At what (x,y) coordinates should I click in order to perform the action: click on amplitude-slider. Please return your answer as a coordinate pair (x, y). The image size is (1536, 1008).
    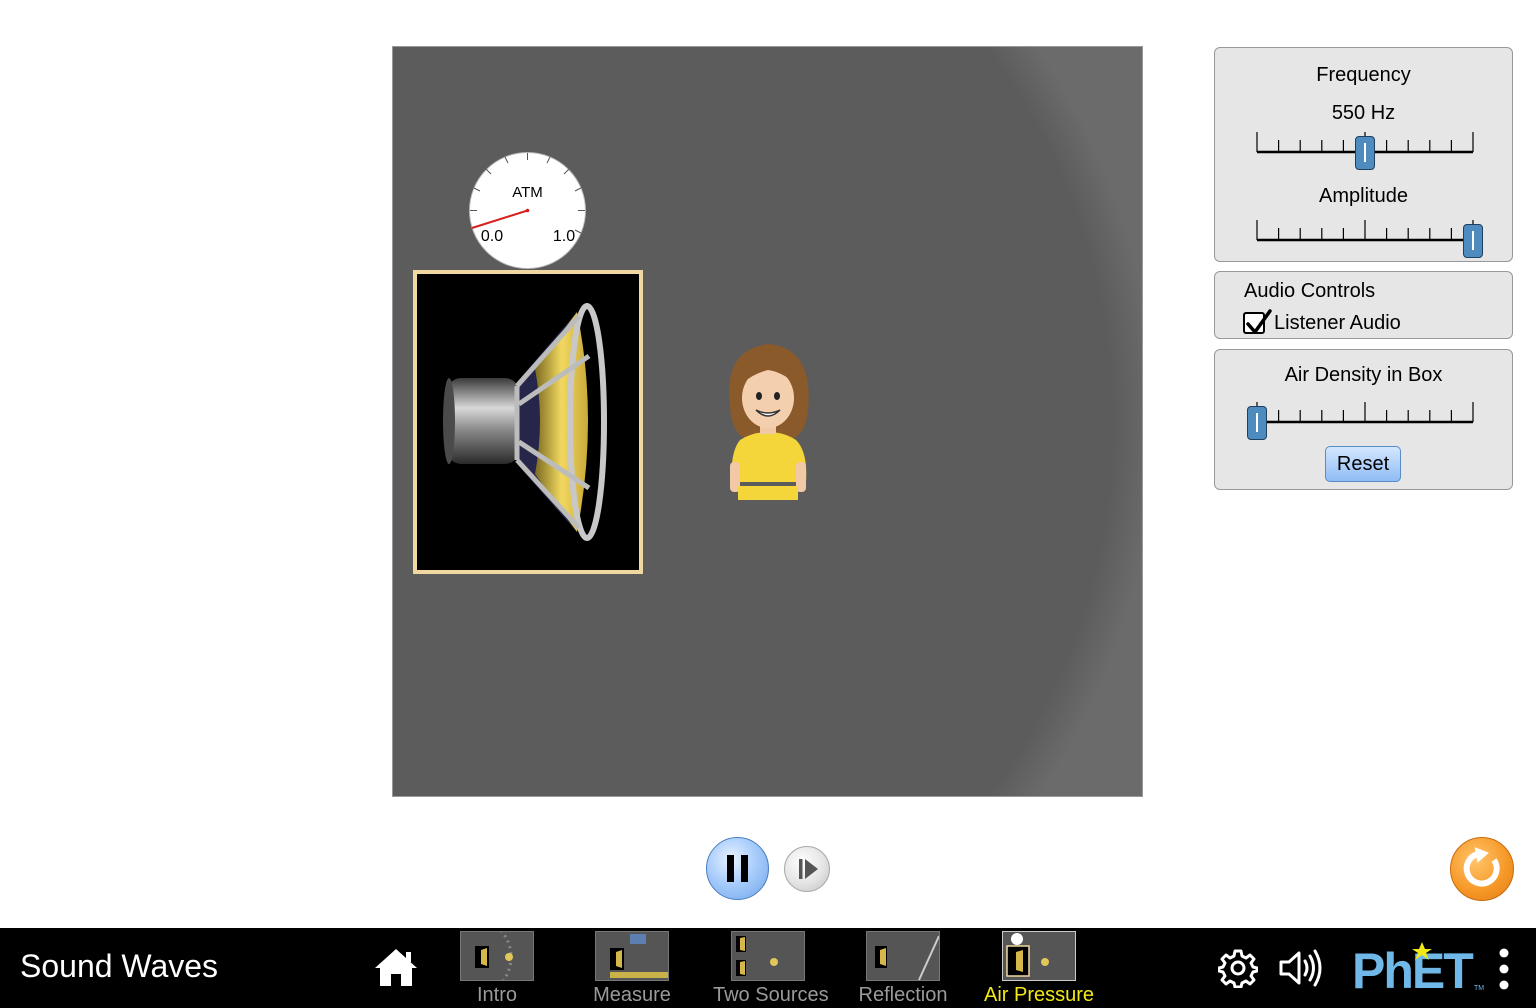
    Looking at the image, I should click on (1368, 237).